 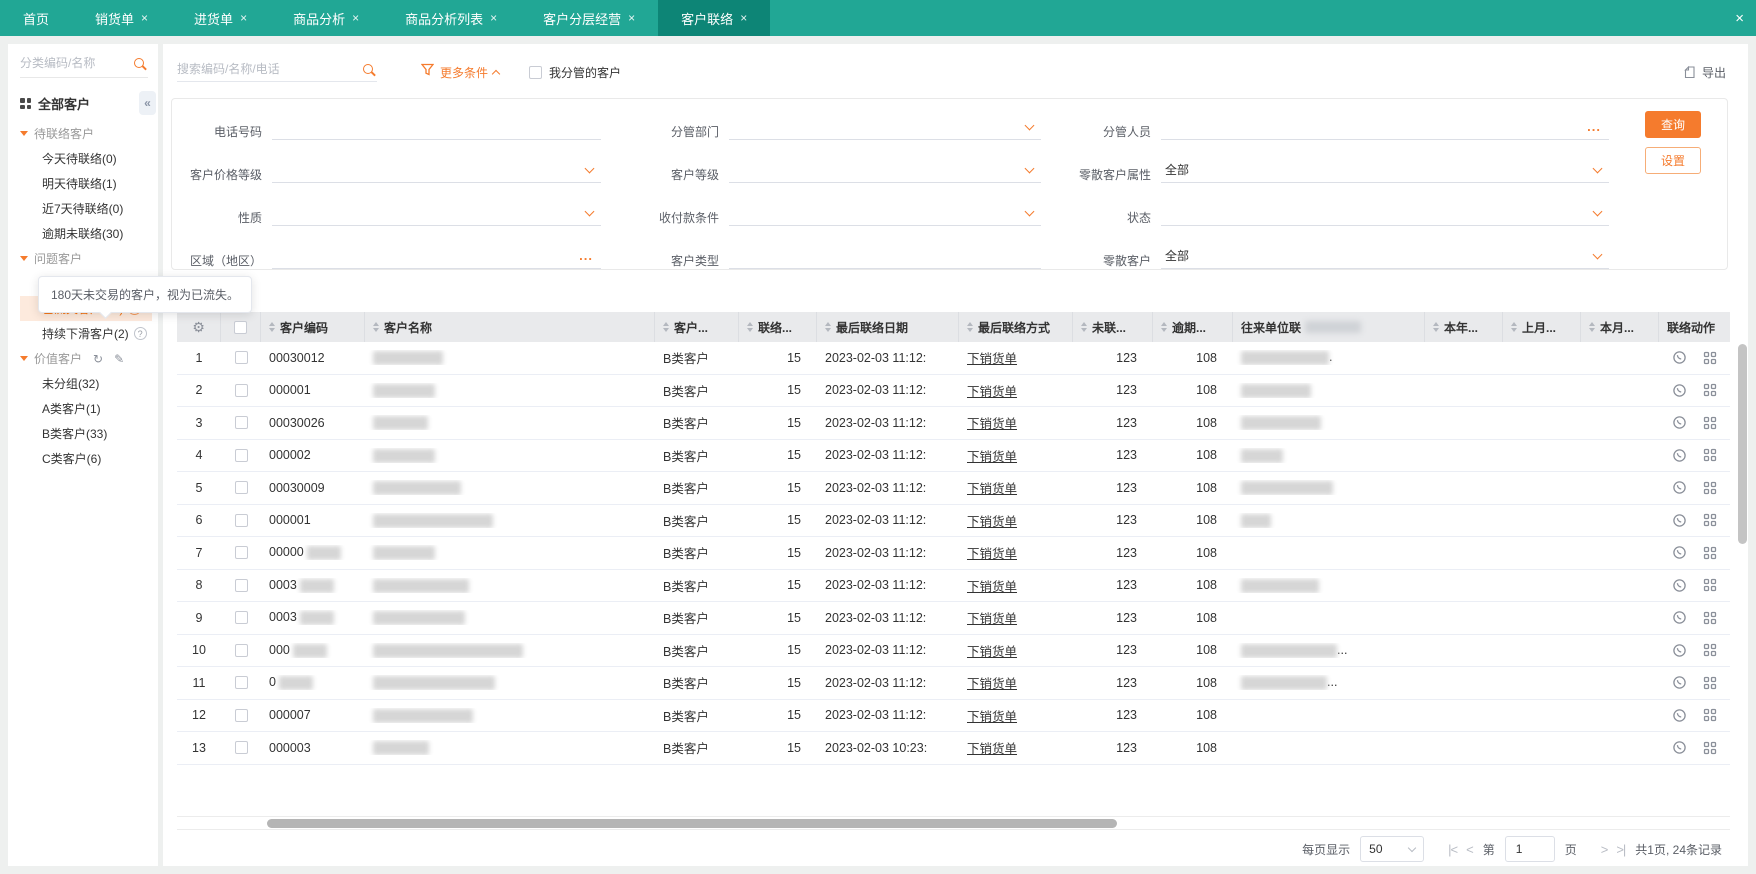 I want to click on sidebar-item: 近7天待联络(0), so click(x=86, y=208).